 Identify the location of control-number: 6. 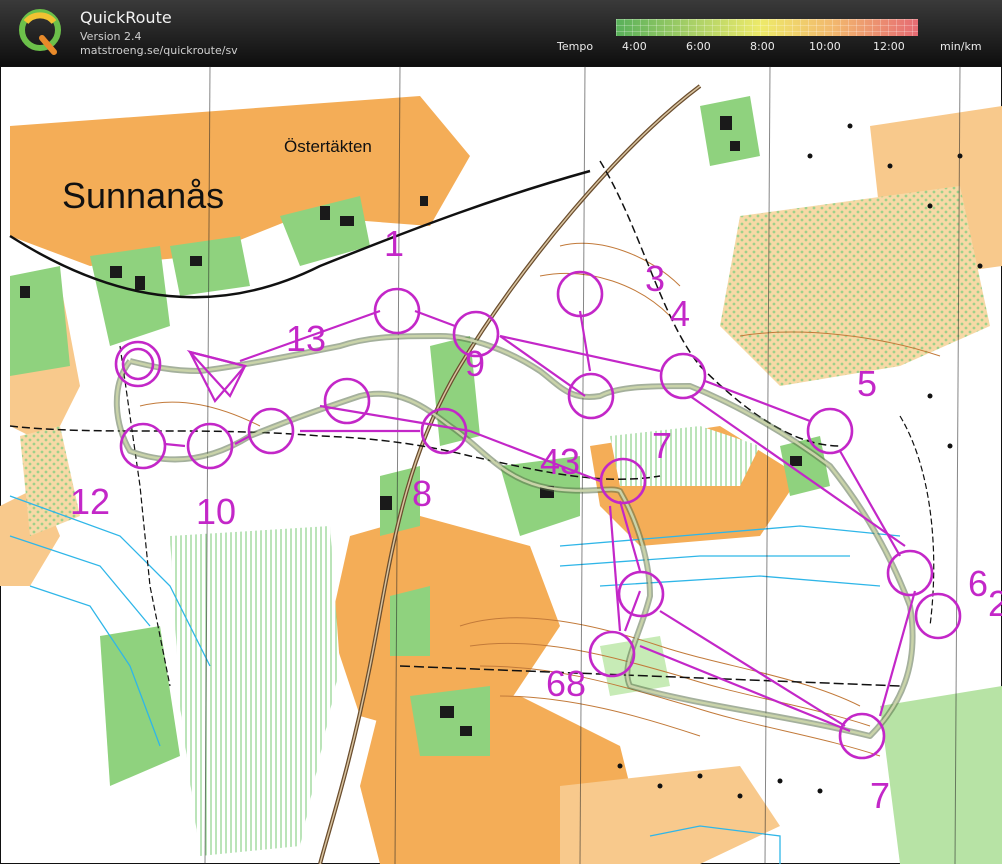
(978, 583).